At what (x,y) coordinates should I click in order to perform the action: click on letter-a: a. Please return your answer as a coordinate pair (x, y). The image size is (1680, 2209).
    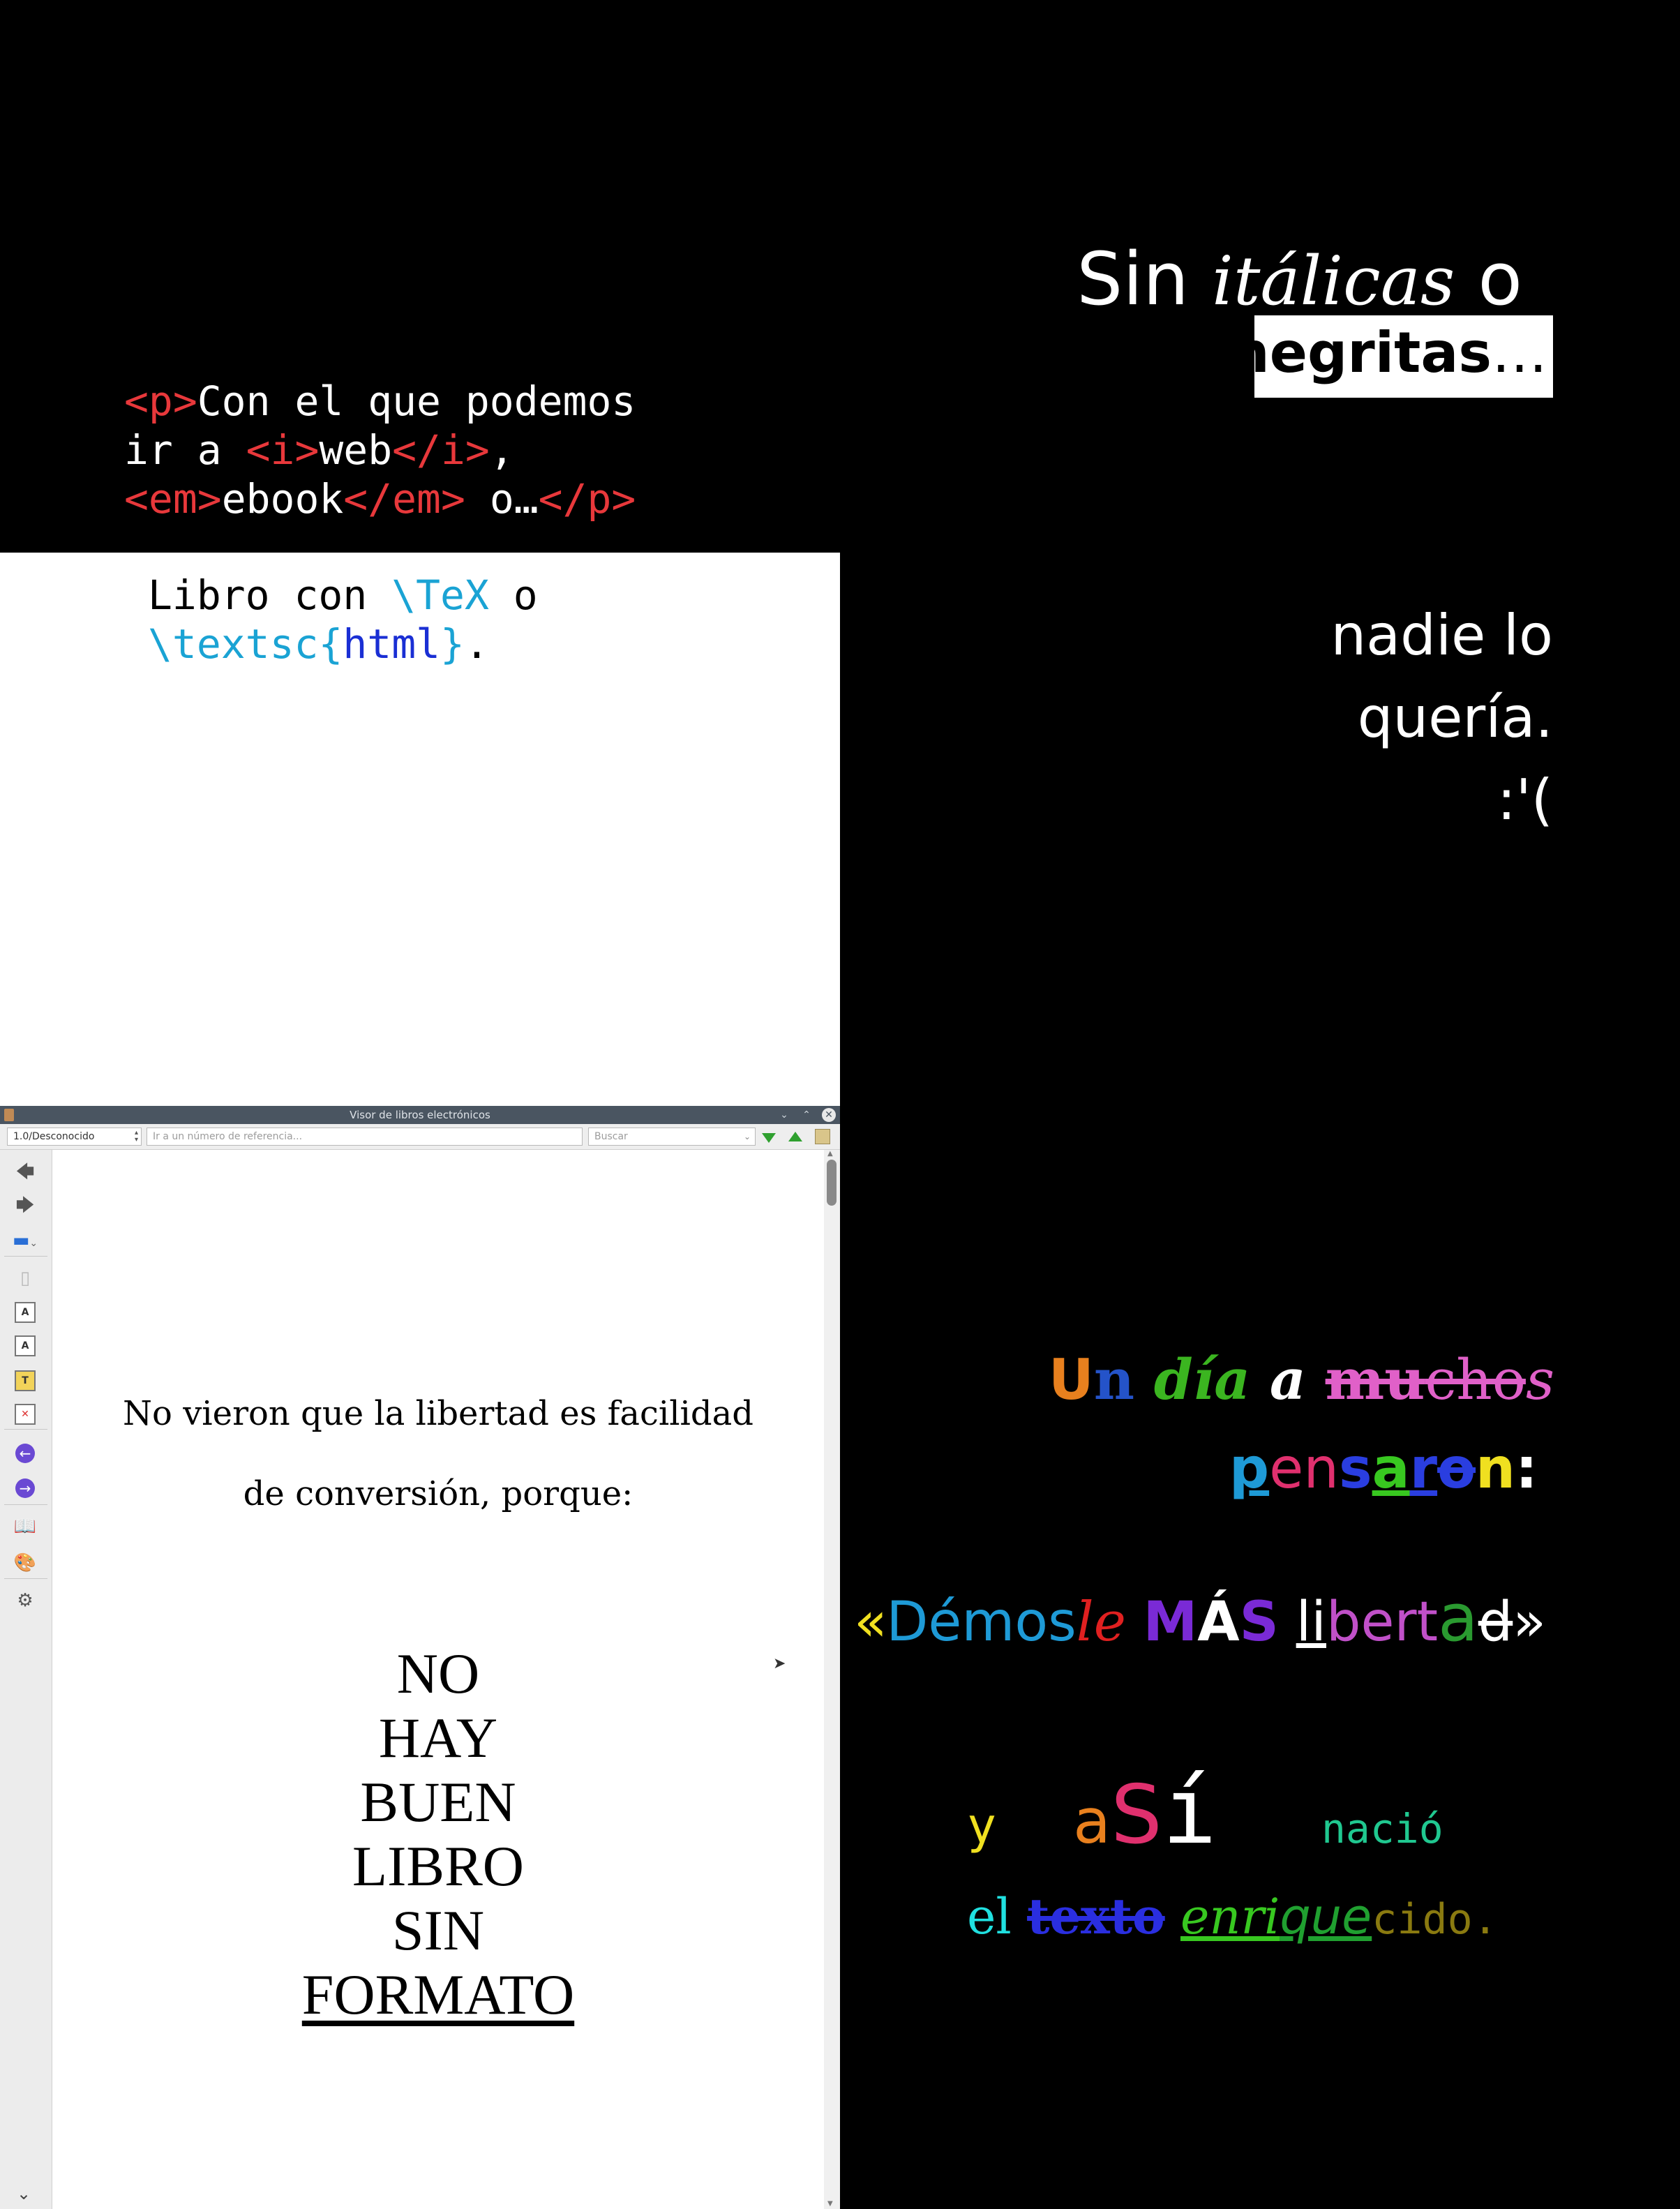
    Looking at the image, I should click on (1391, 1468).